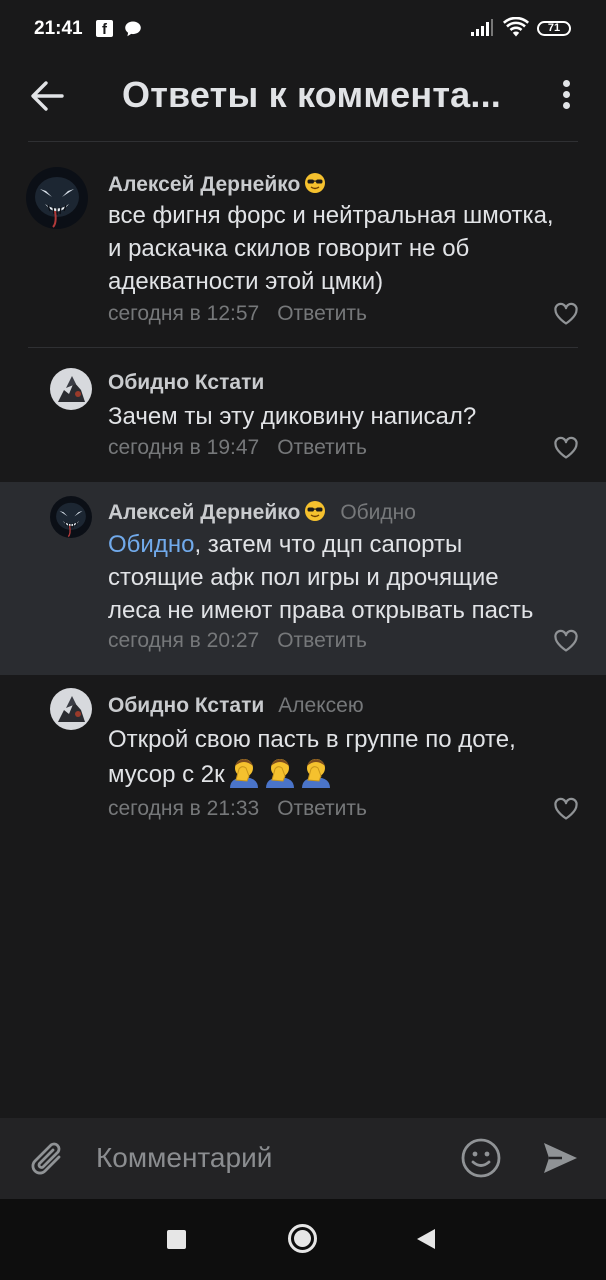  I want to click on battery-icon: 71, so click(554, 28).